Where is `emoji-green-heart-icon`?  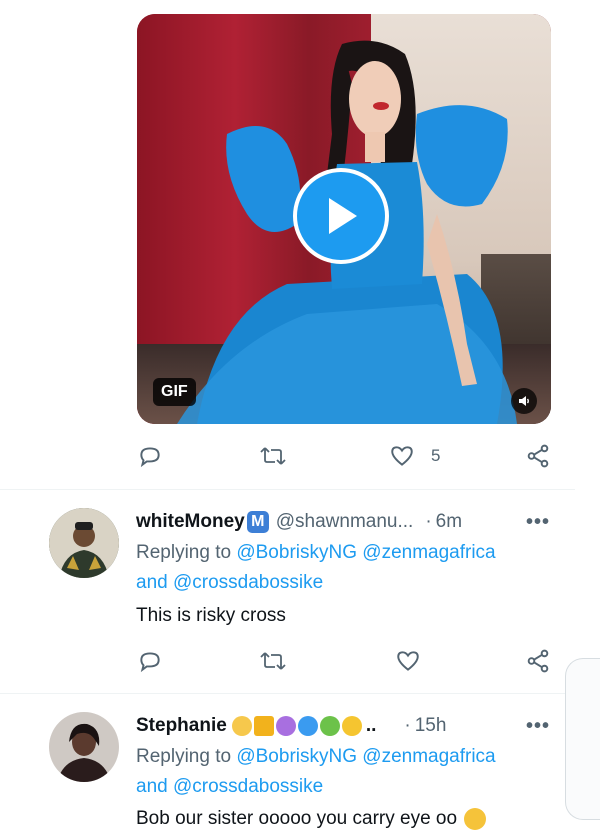 emoji-green-heart-icon is located at coordinates (329, 726).